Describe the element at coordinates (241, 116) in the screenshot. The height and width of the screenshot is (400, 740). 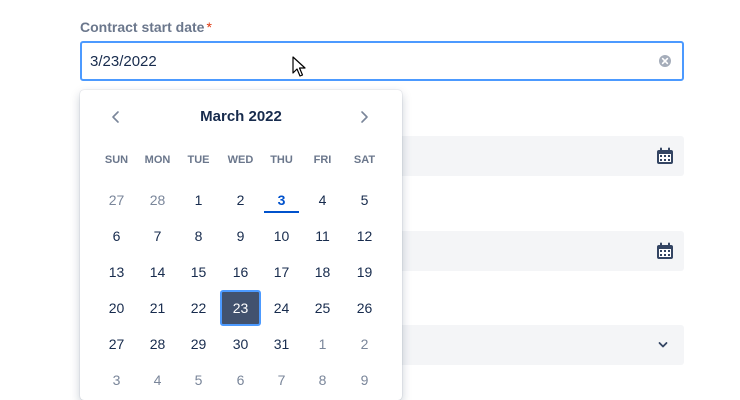
I see `calendar-month-title: March 2022` at that location.